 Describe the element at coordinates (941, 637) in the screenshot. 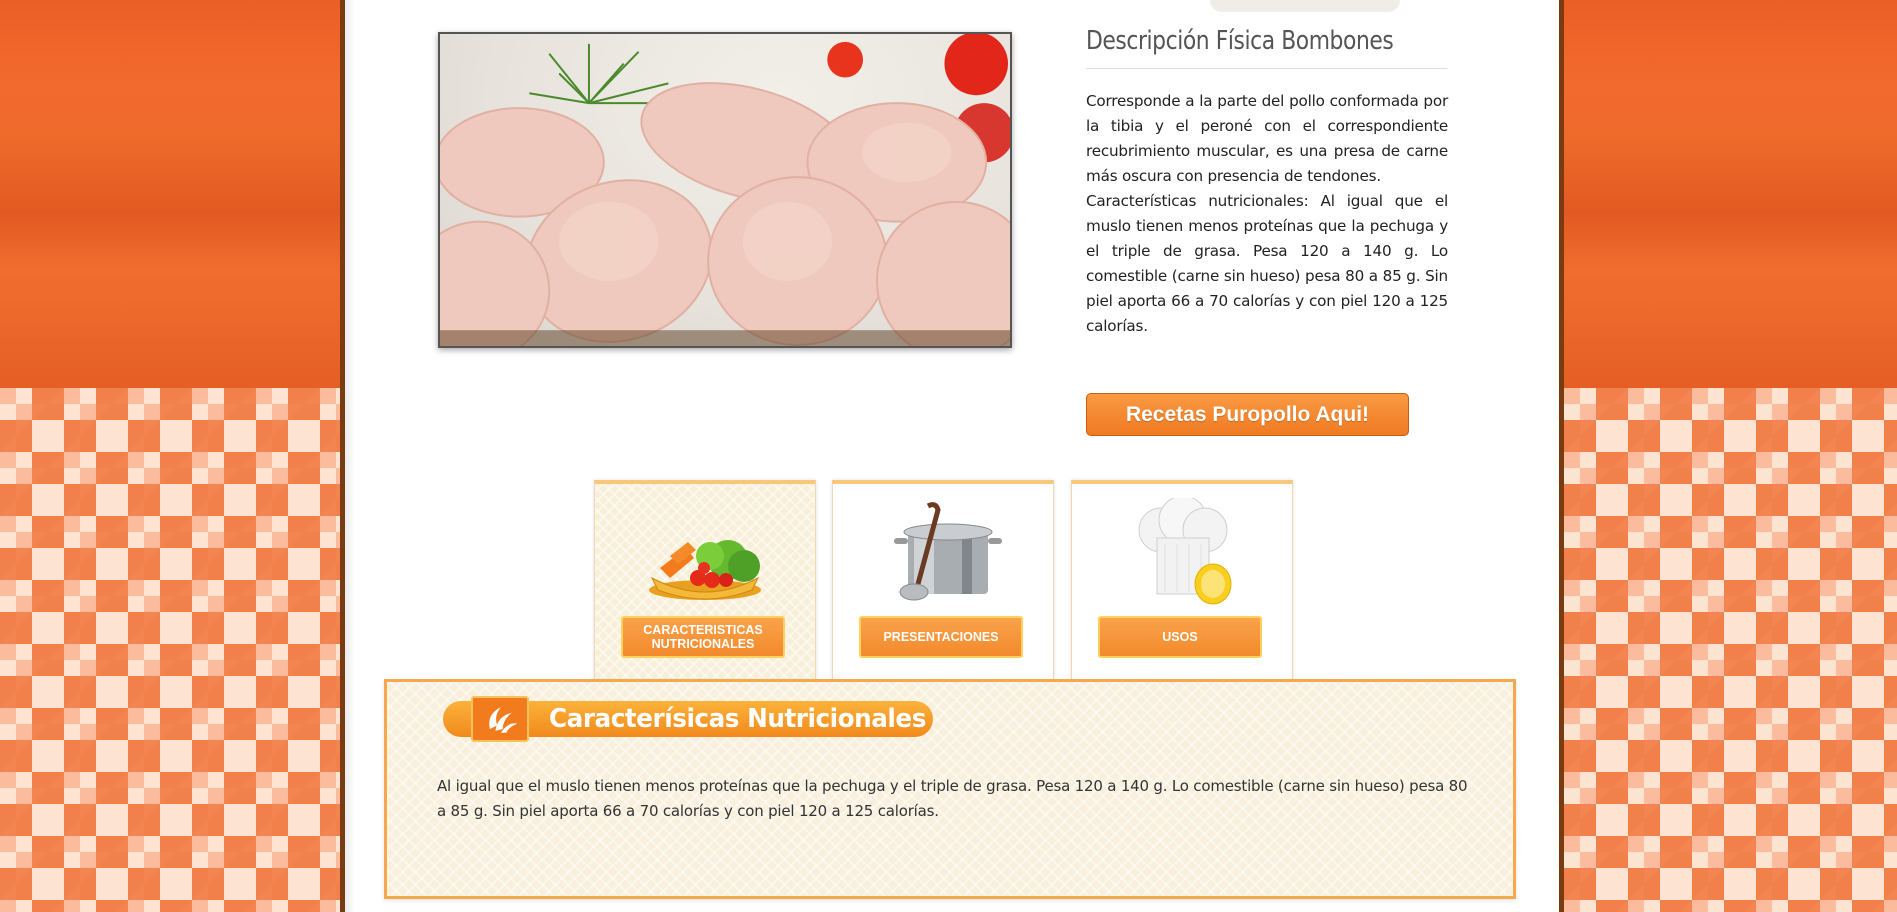

I see `tab-label: PRESENTACIONES` at that location.